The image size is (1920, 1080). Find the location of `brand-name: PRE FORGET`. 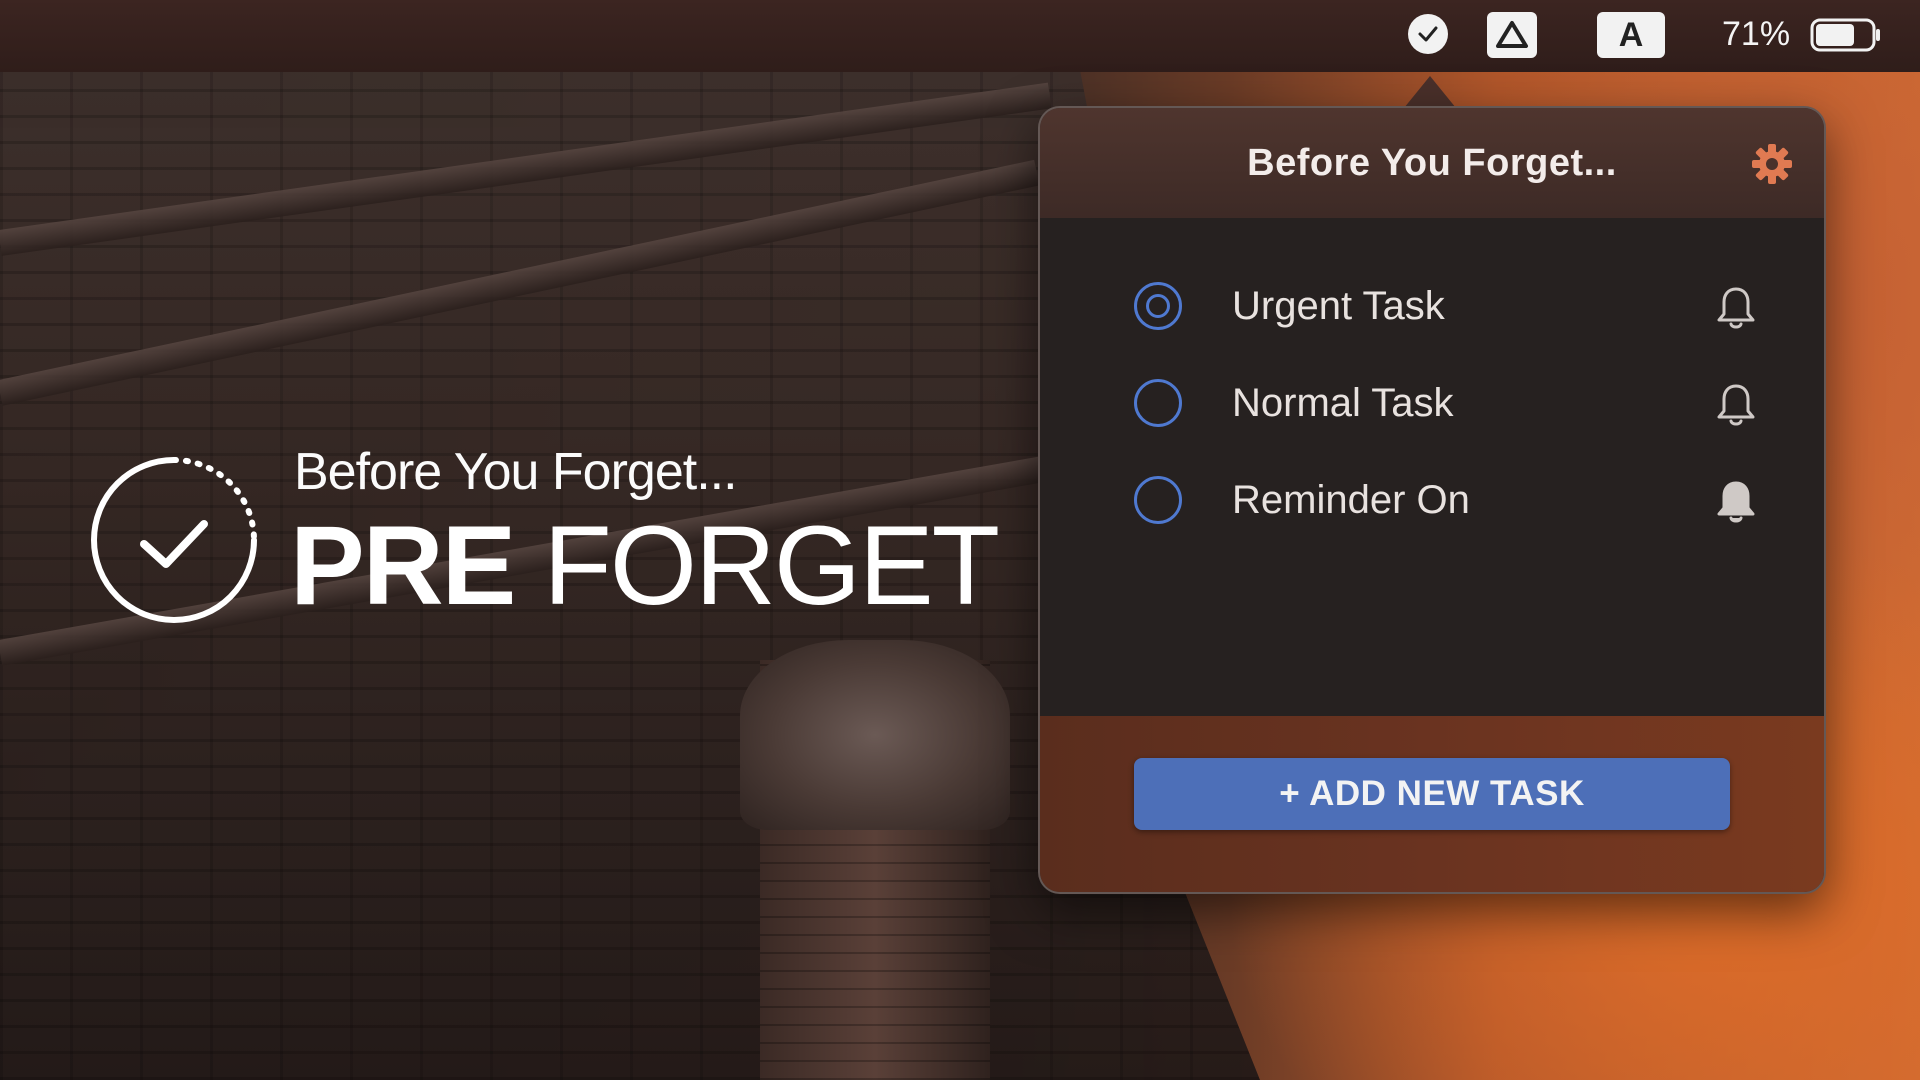

brand-name: PRE FORGET is located at coordinates (645, 565).